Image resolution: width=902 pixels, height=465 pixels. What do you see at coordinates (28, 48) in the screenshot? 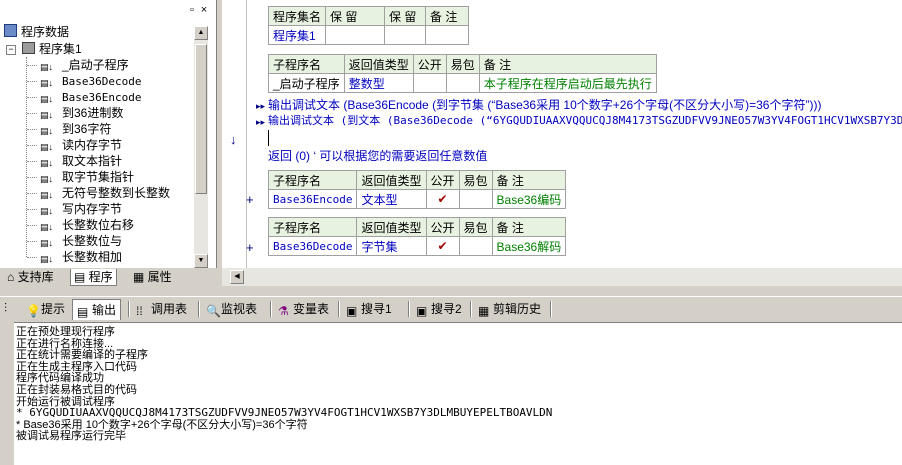
I see `assembly-icon` at bounding box center [28, 48].